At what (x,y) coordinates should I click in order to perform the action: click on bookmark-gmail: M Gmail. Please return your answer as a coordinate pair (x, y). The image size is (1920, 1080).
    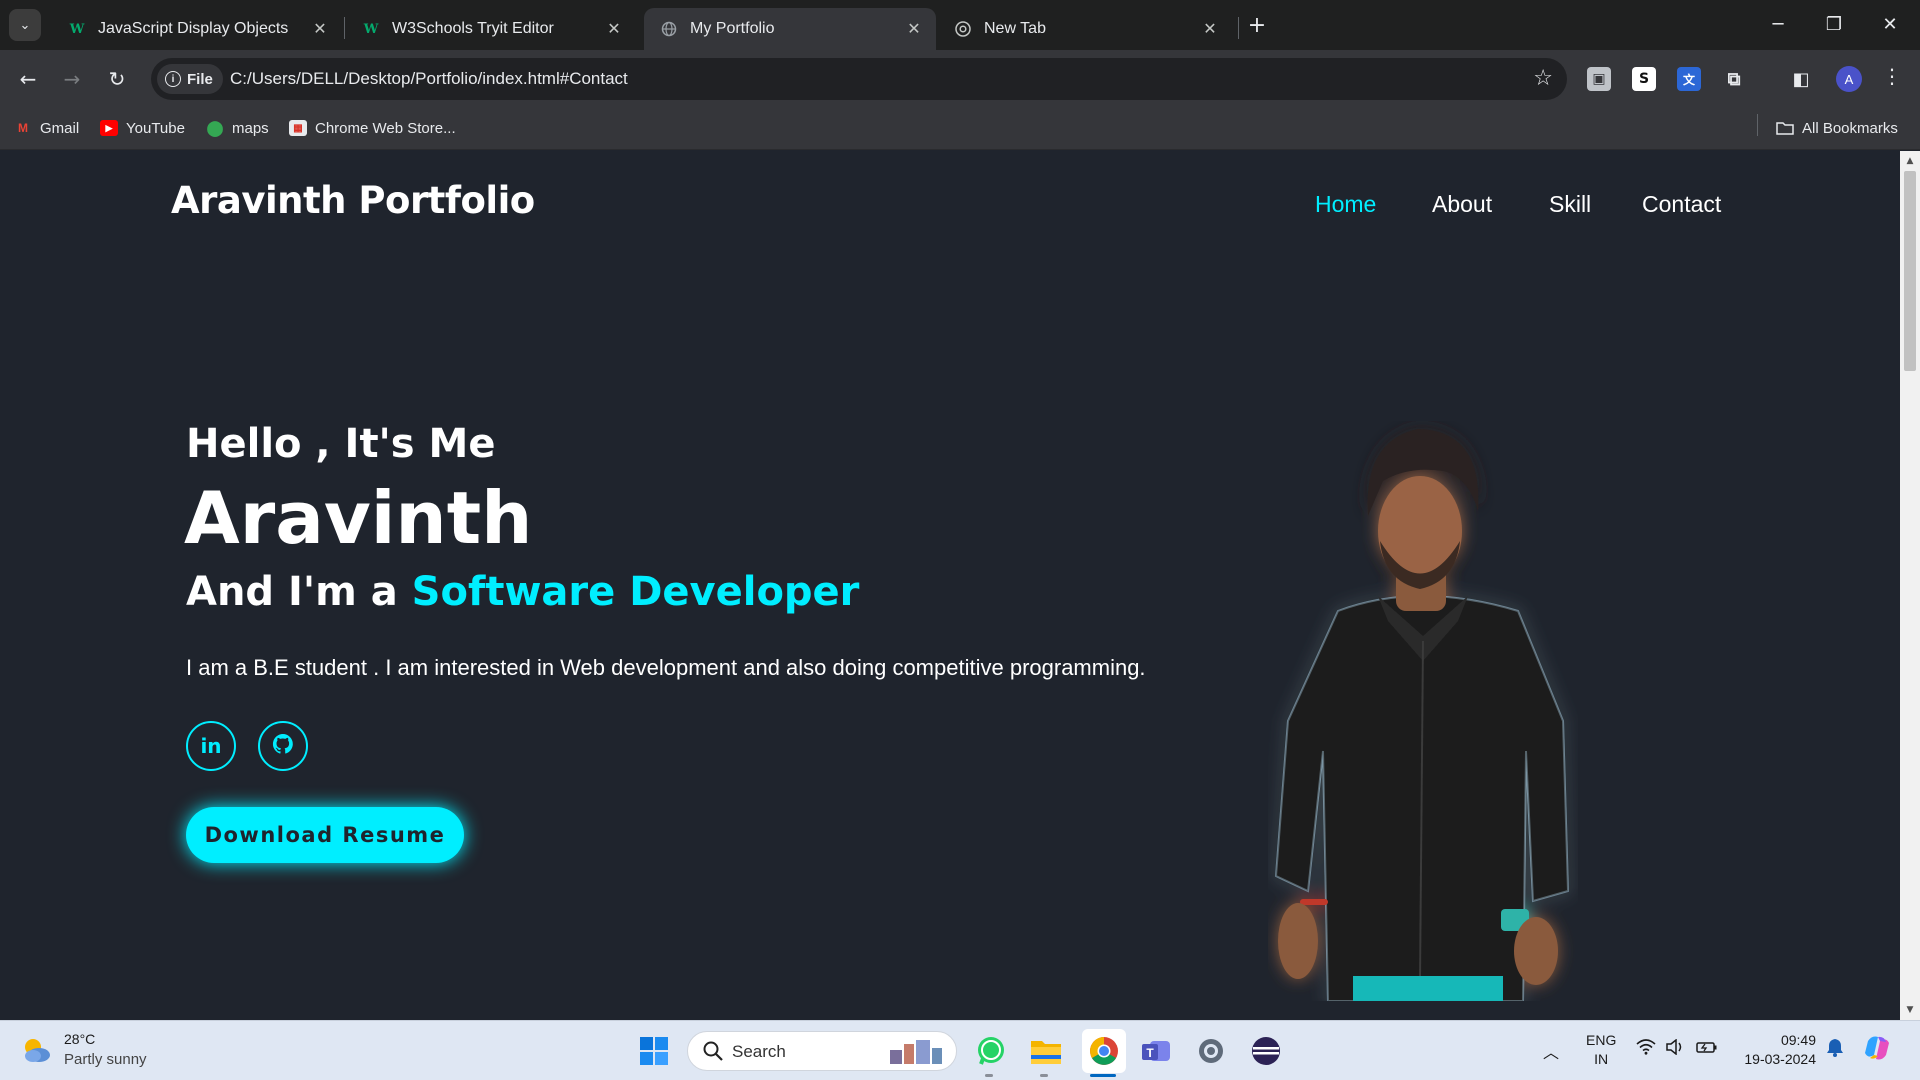
    Looking at the image, I should click on (46, 128).